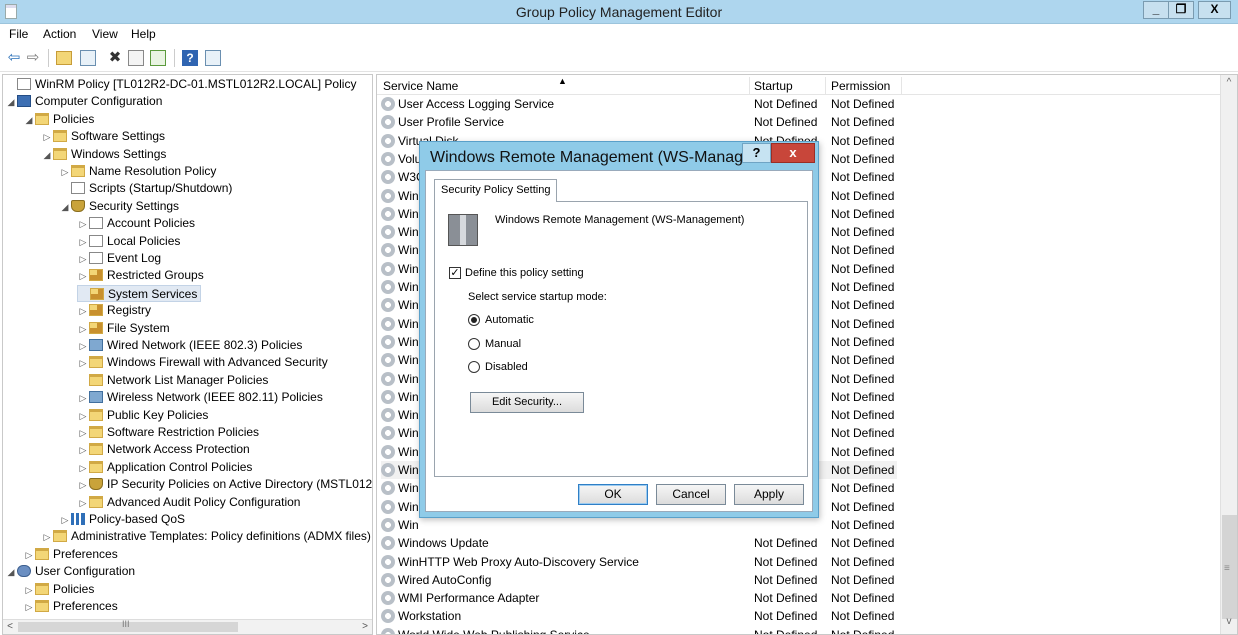  Describe the element at coordinates (190, 346) in the screenshot. I see `tree-item: ▷ Wired Network (IEEE 802.3) Policies` at that location.